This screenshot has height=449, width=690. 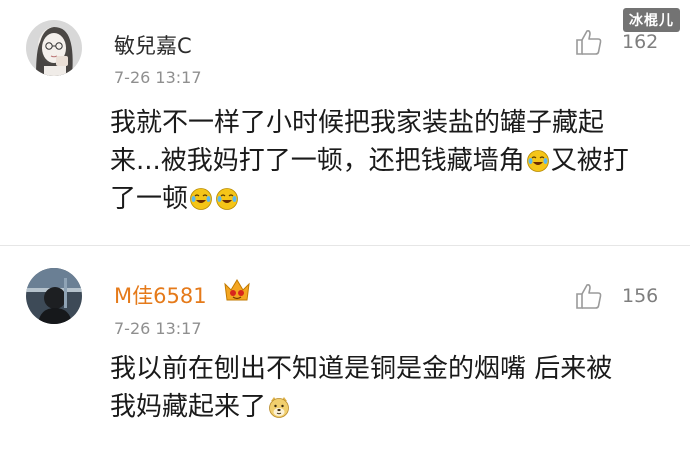 What do you see at coordinates (160, 295) in the screenshot?
I see `username: M佳6581` at bounding box center [160, 295].